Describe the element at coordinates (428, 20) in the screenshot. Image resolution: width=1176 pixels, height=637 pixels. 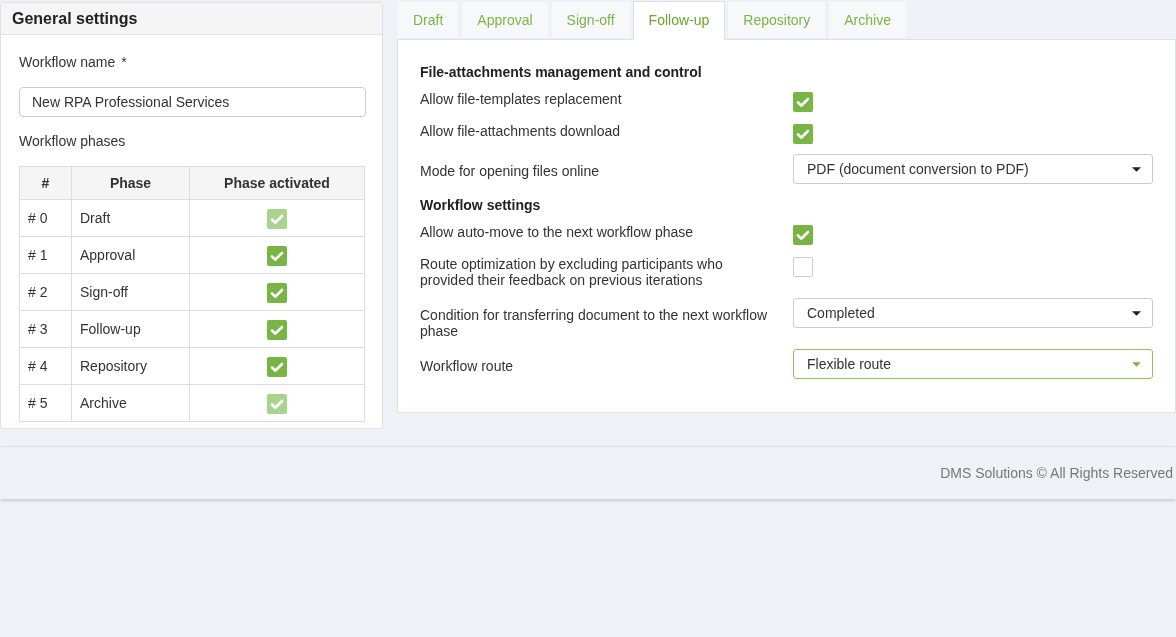
I see `tab: Draft` at that location.